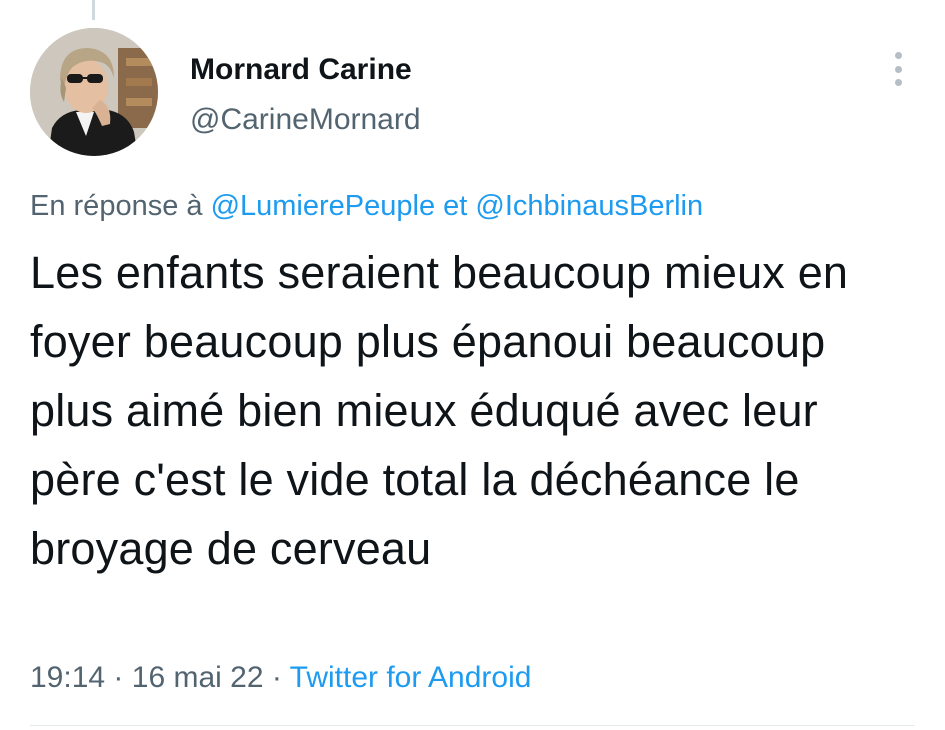 The image size is (945, 730). I want to click on tweet-date: 16 mai 22, so click(198, 677).